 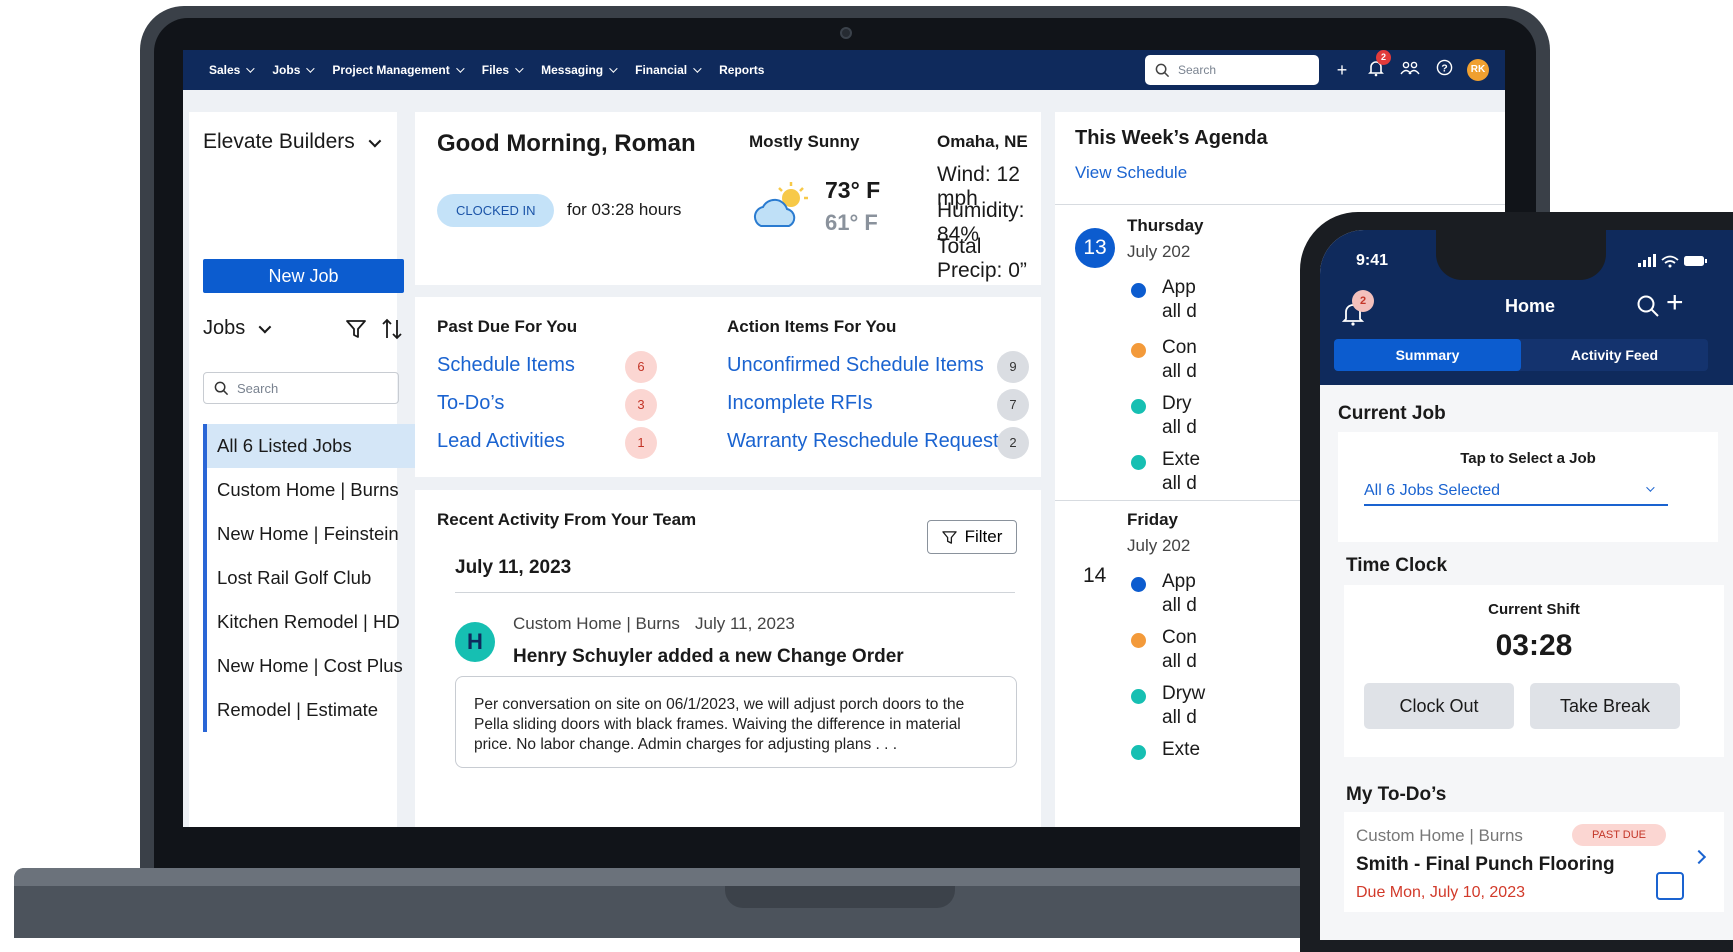 I want to click on sort-icon, so click(x=392, y=329).